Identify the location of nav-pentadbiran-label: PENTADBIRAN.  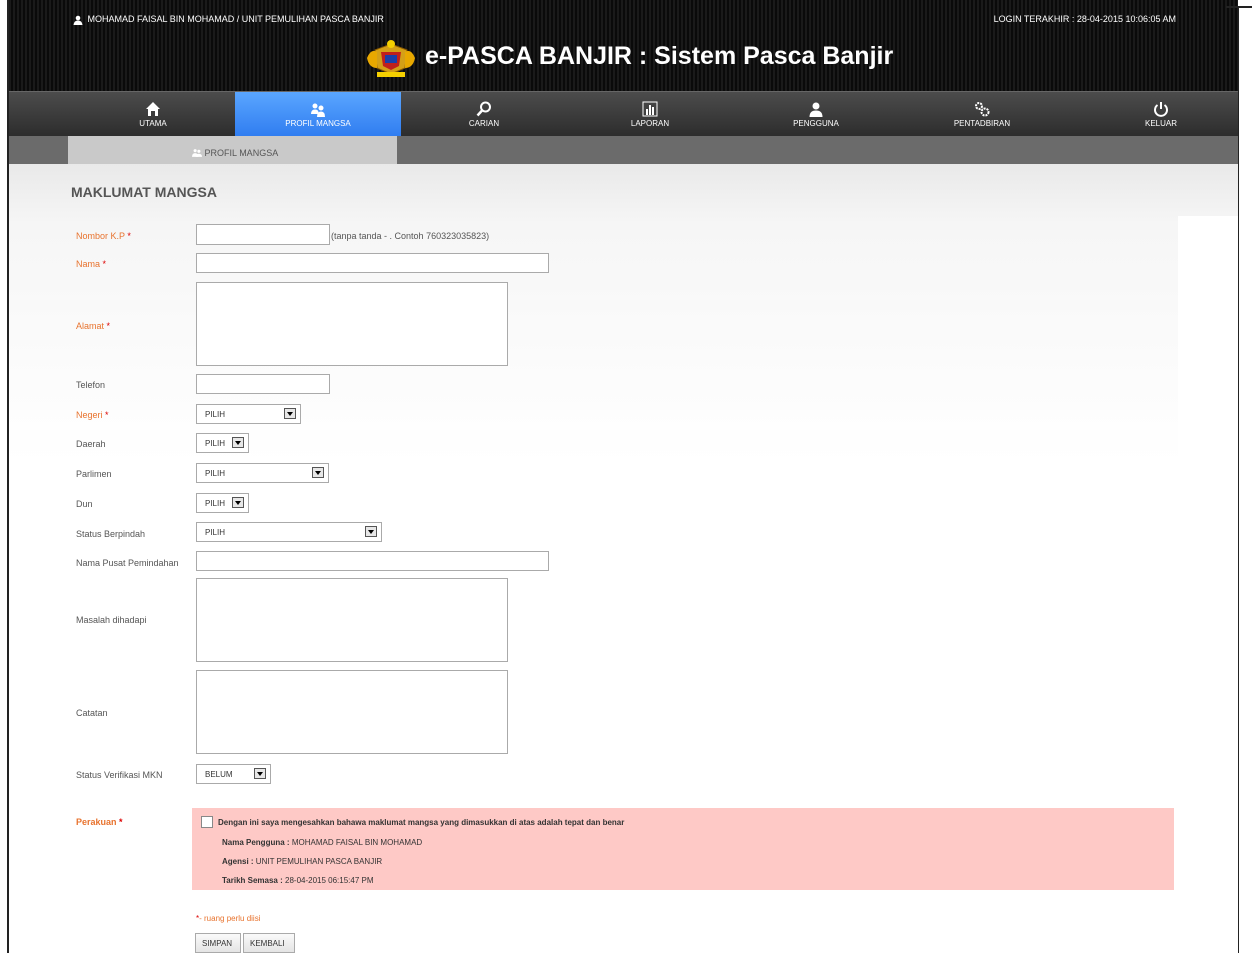
(982, 123).